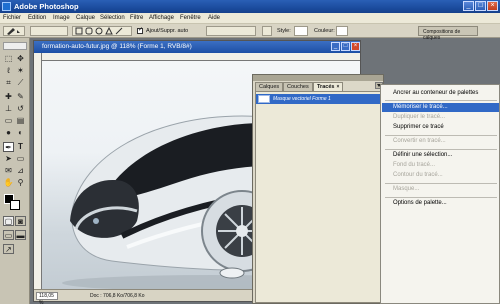 This screenshot has height=304, width=500. What do you see at coordinates (448, 33) in the screenshot?
I see `layer-comps-tab: Compositions de calques` at bounding box center [448, 33].